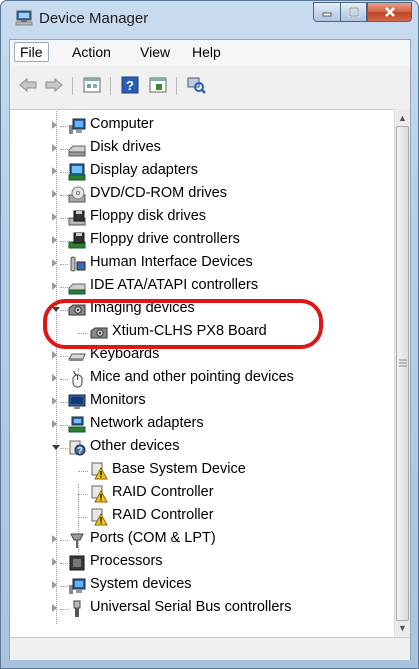  What do you see at coordinates (28, 85) in the screenshot?
I see `back-arrow-icon` at bounding box center [28, 85].